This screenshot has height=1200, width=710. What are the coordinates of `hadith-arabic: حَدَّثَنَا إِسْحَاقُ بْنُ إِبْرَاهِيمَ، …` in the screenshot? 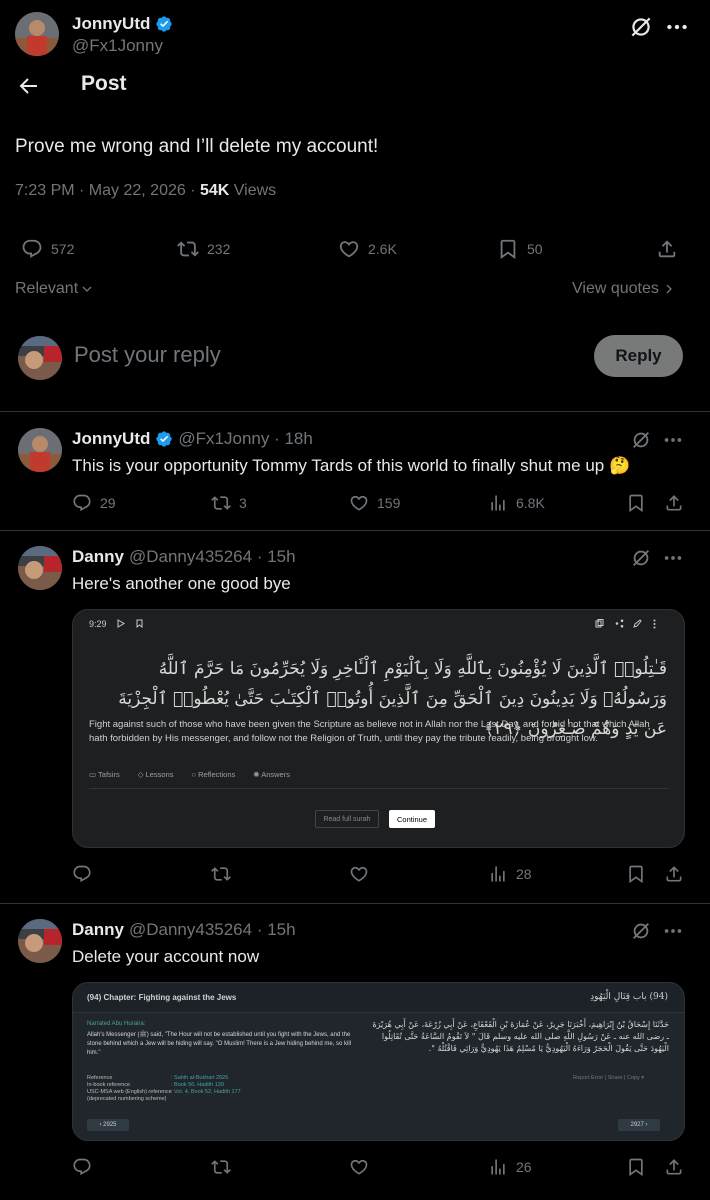 It's located at (520, 1036).